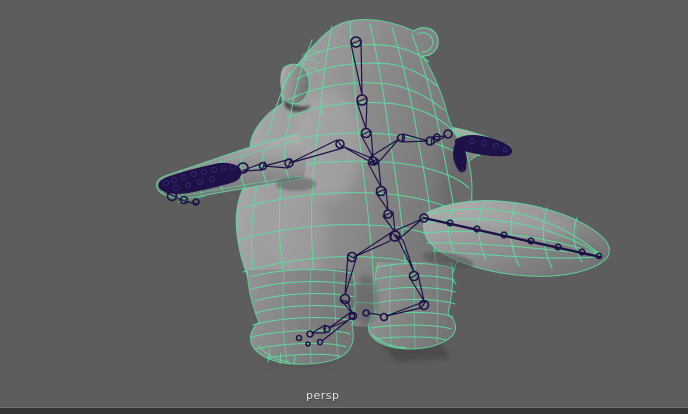 The width and height of the screenshot is (688, 414). Describe the element at coordinates (323, 395) in the screenshot. I see `camera-name-label: persp` at that location.